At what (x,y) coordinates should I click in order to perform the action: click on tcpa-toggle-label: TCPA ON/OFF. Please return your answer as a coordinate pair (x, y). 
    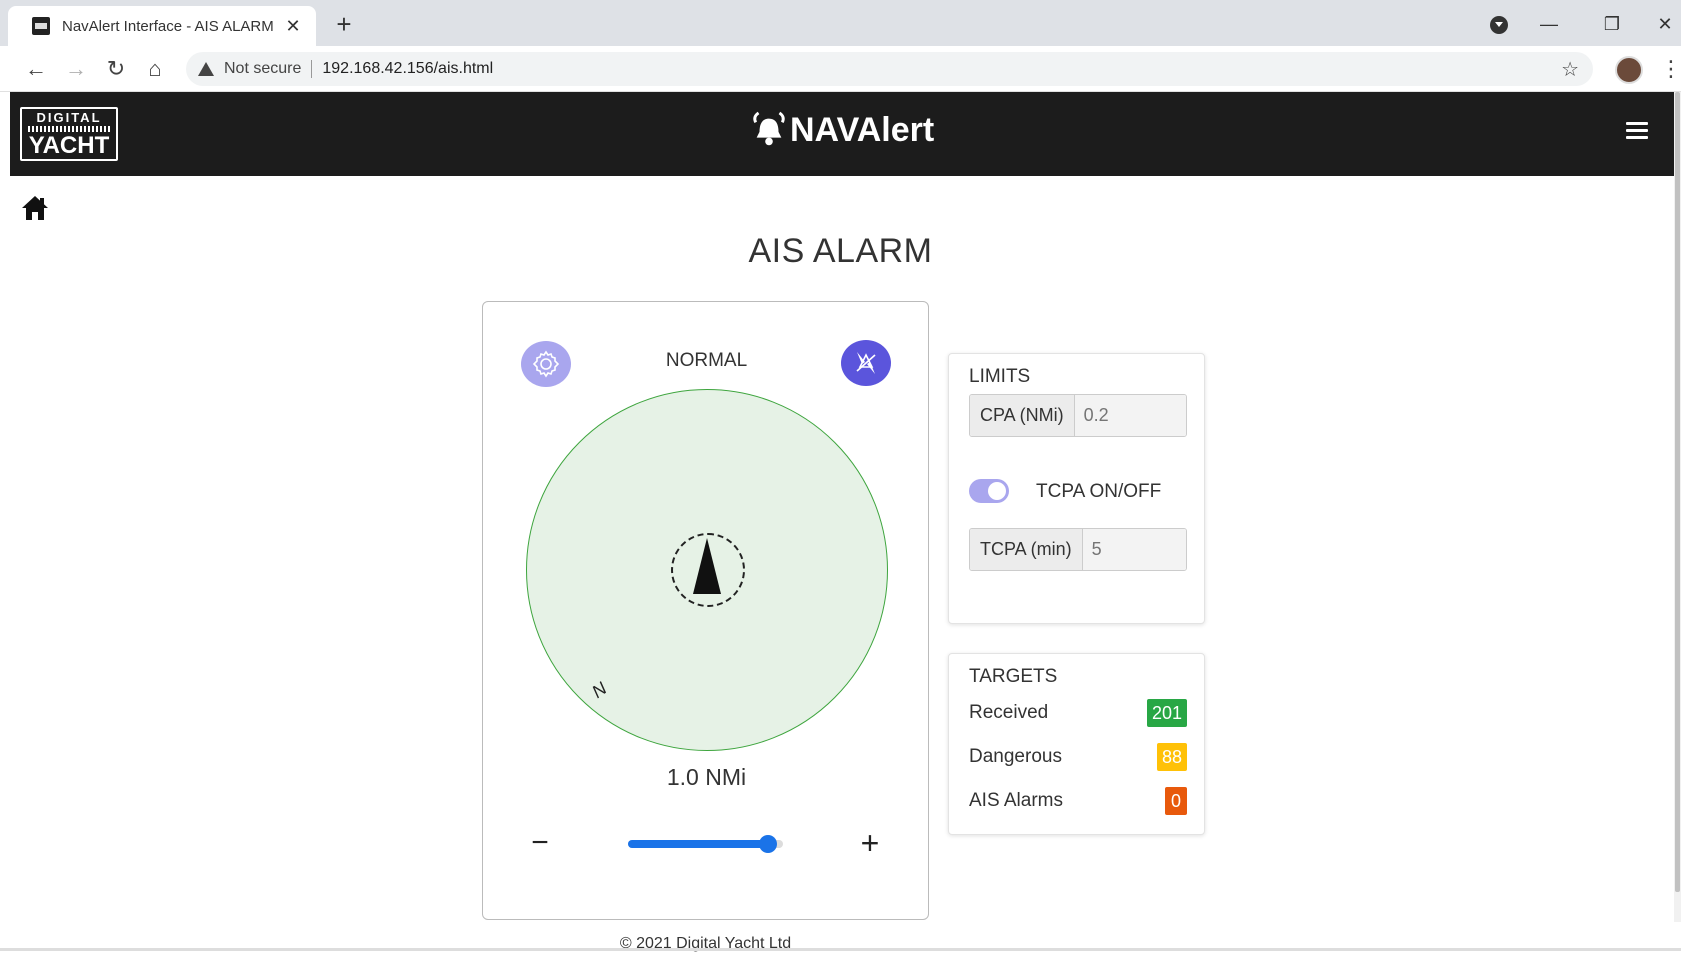
    Looking at the image, I should click on (1099, 491).